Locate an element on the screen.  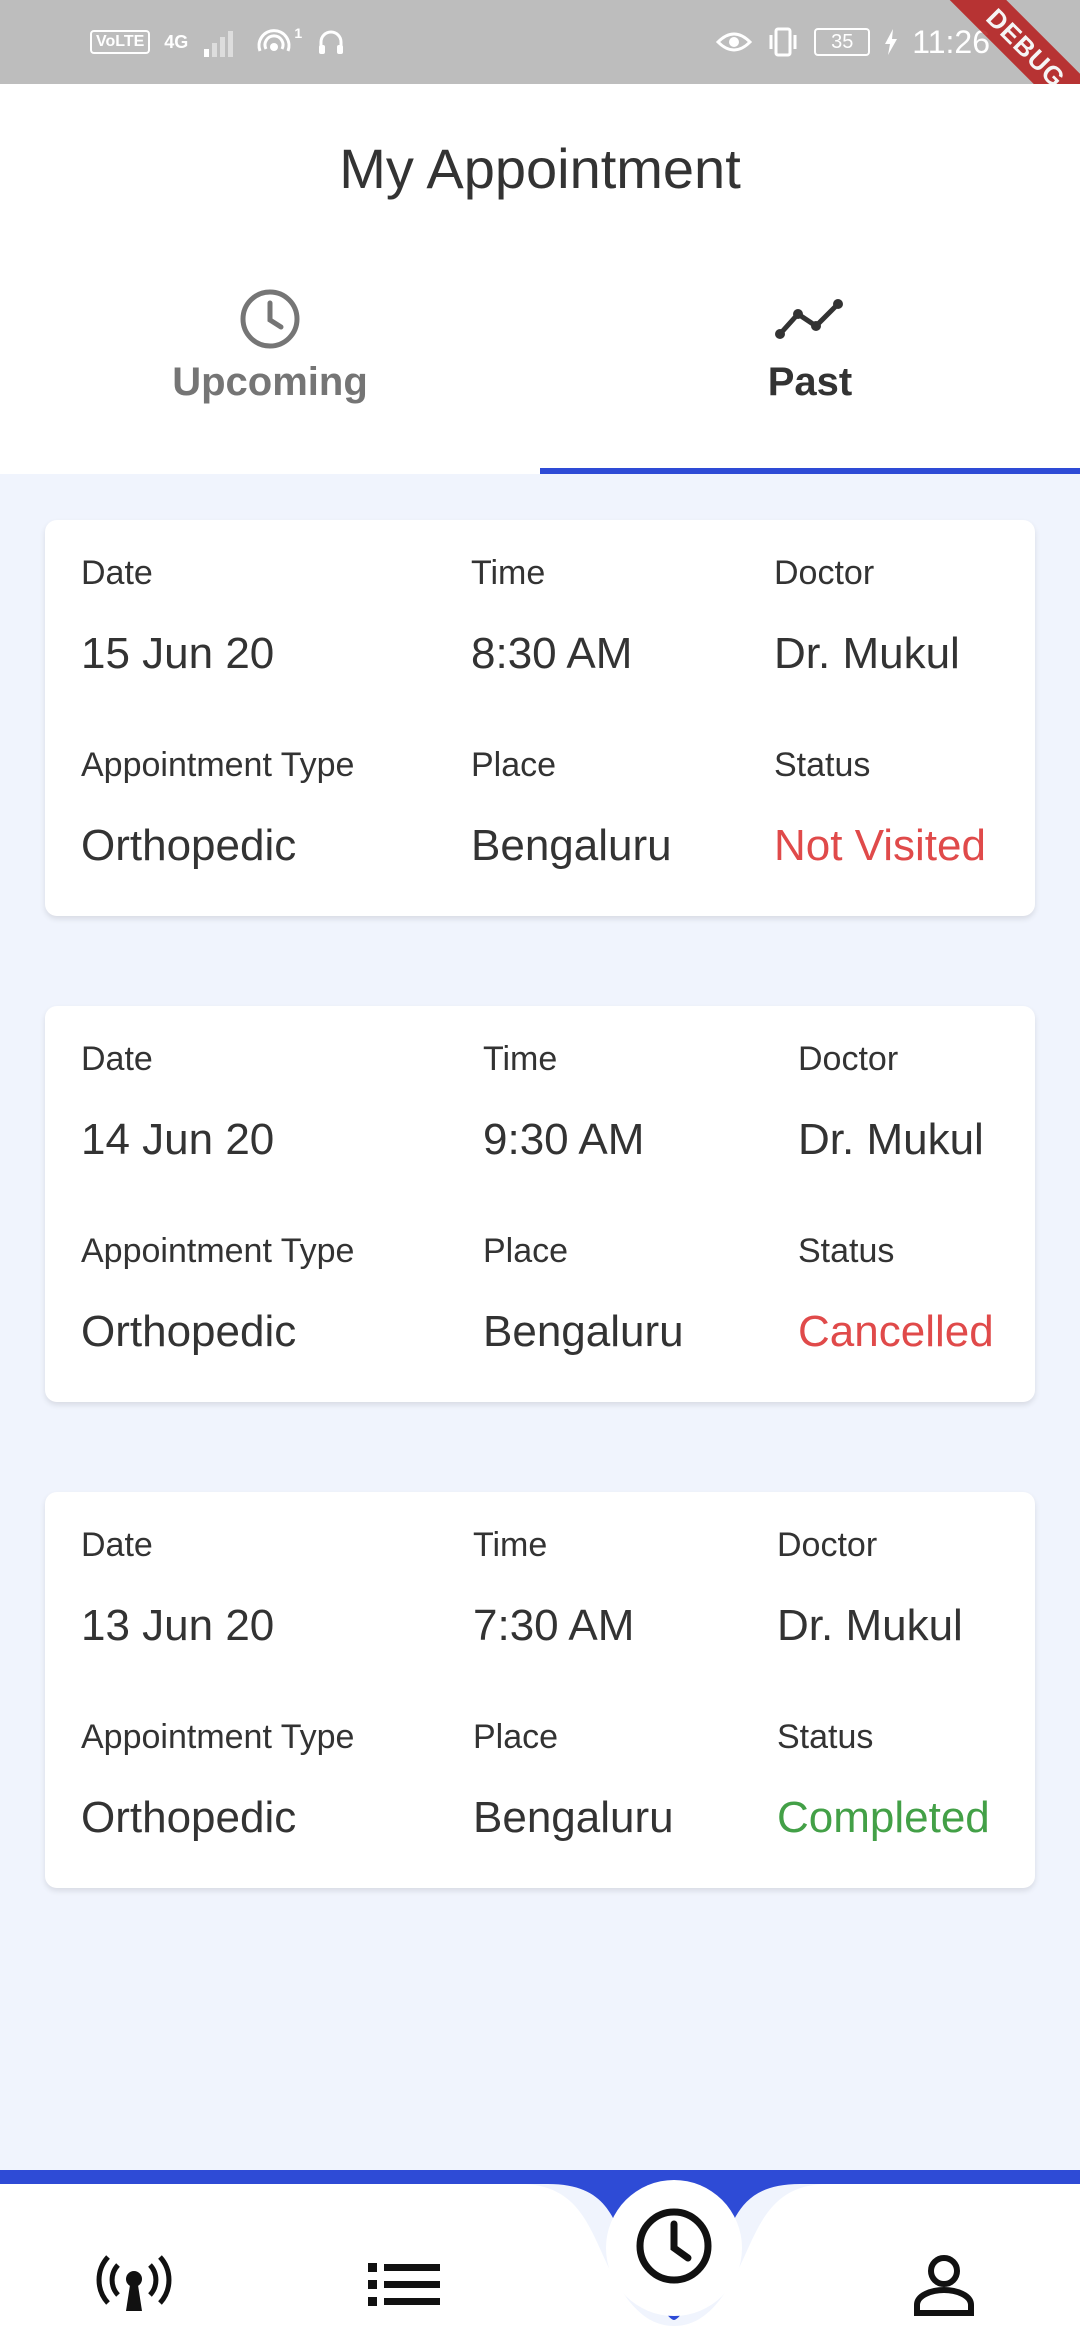
broadcast-icon is located at coordinates (134, 2287).